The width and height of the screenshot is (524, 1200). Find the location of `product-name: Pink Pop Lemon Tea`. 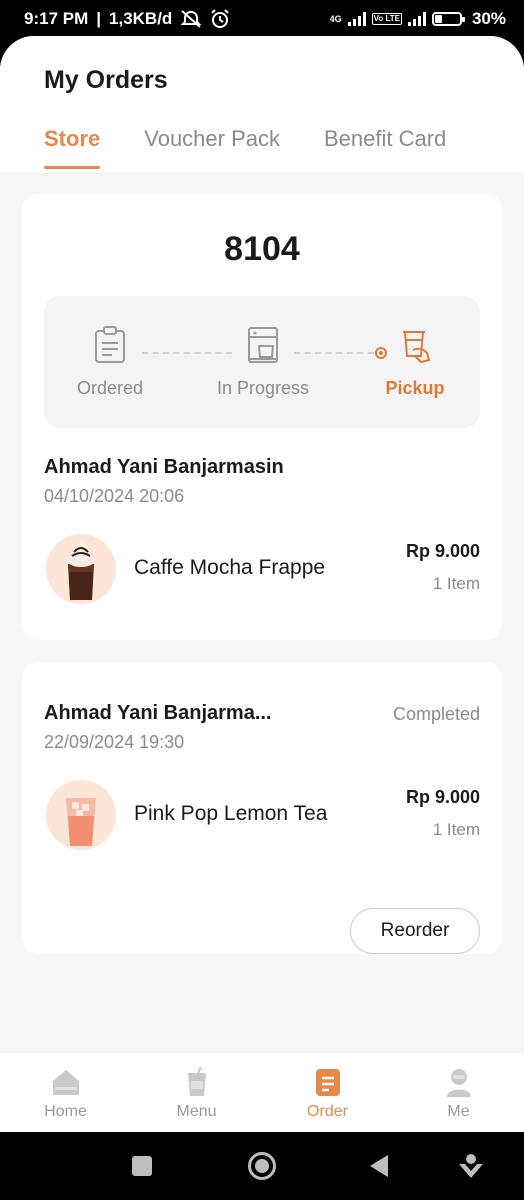

product-name: Pink Pop Lemon Tea is located at coordinates (231, 813).